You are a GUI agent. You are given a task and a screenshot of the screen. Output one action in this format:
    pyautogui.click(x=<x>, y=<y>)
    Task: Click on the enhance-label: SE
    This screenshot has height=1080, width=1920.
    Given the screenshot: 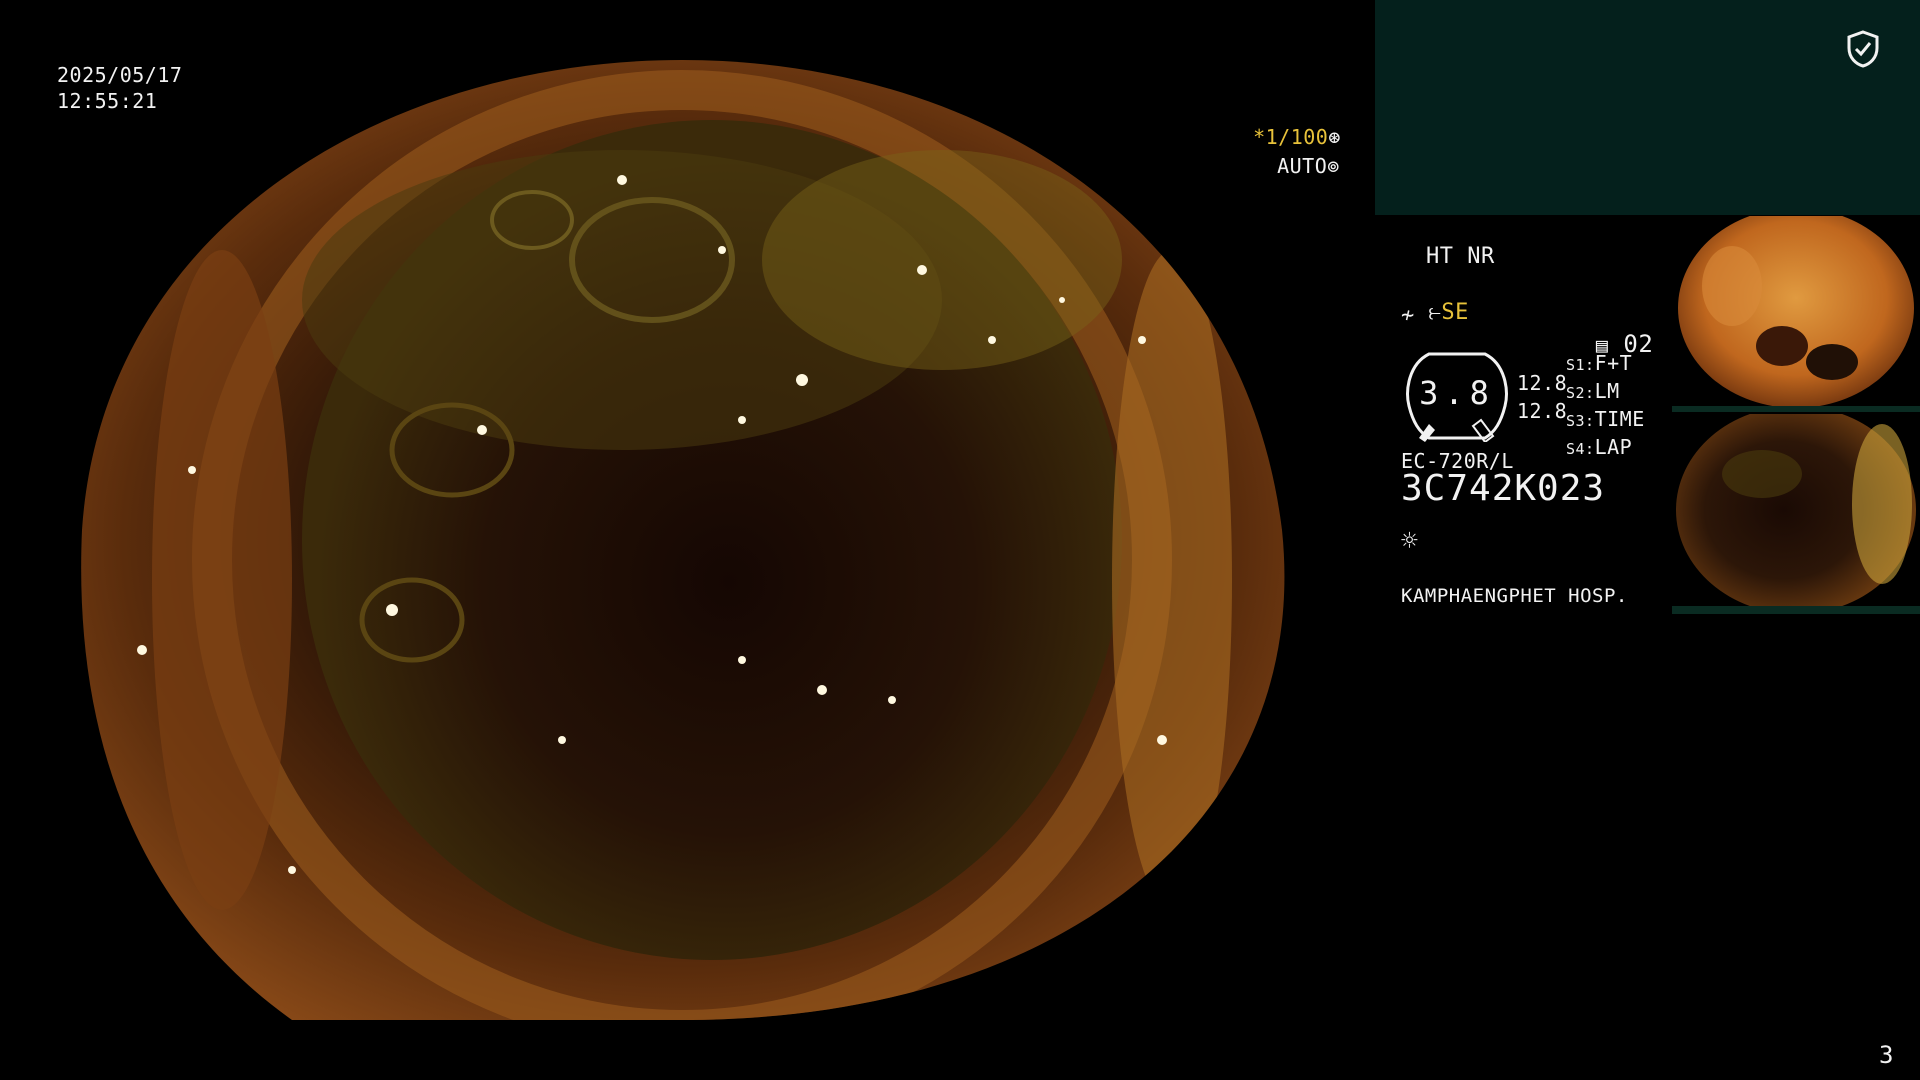 What is the action you would take?
    pyautogui.click(x=1455, y=312)
    